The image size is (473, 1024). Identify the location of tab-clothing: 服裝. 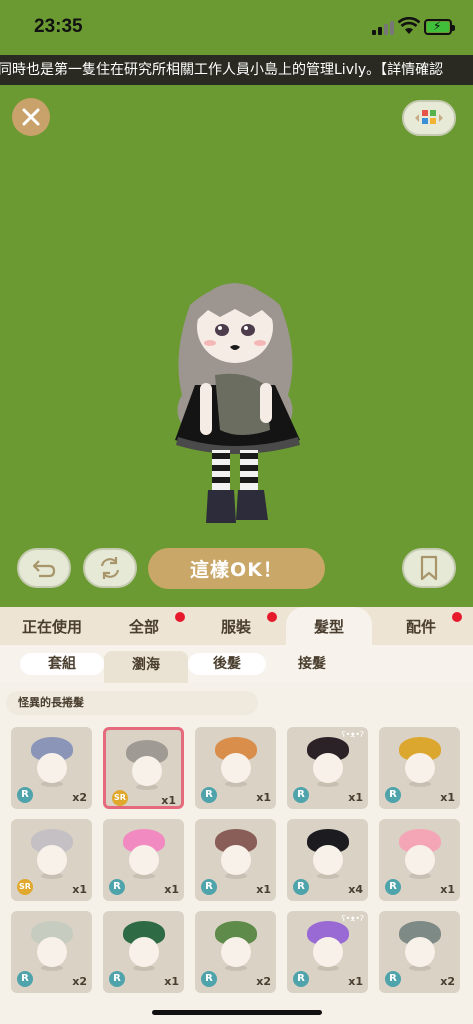
(236, 626).